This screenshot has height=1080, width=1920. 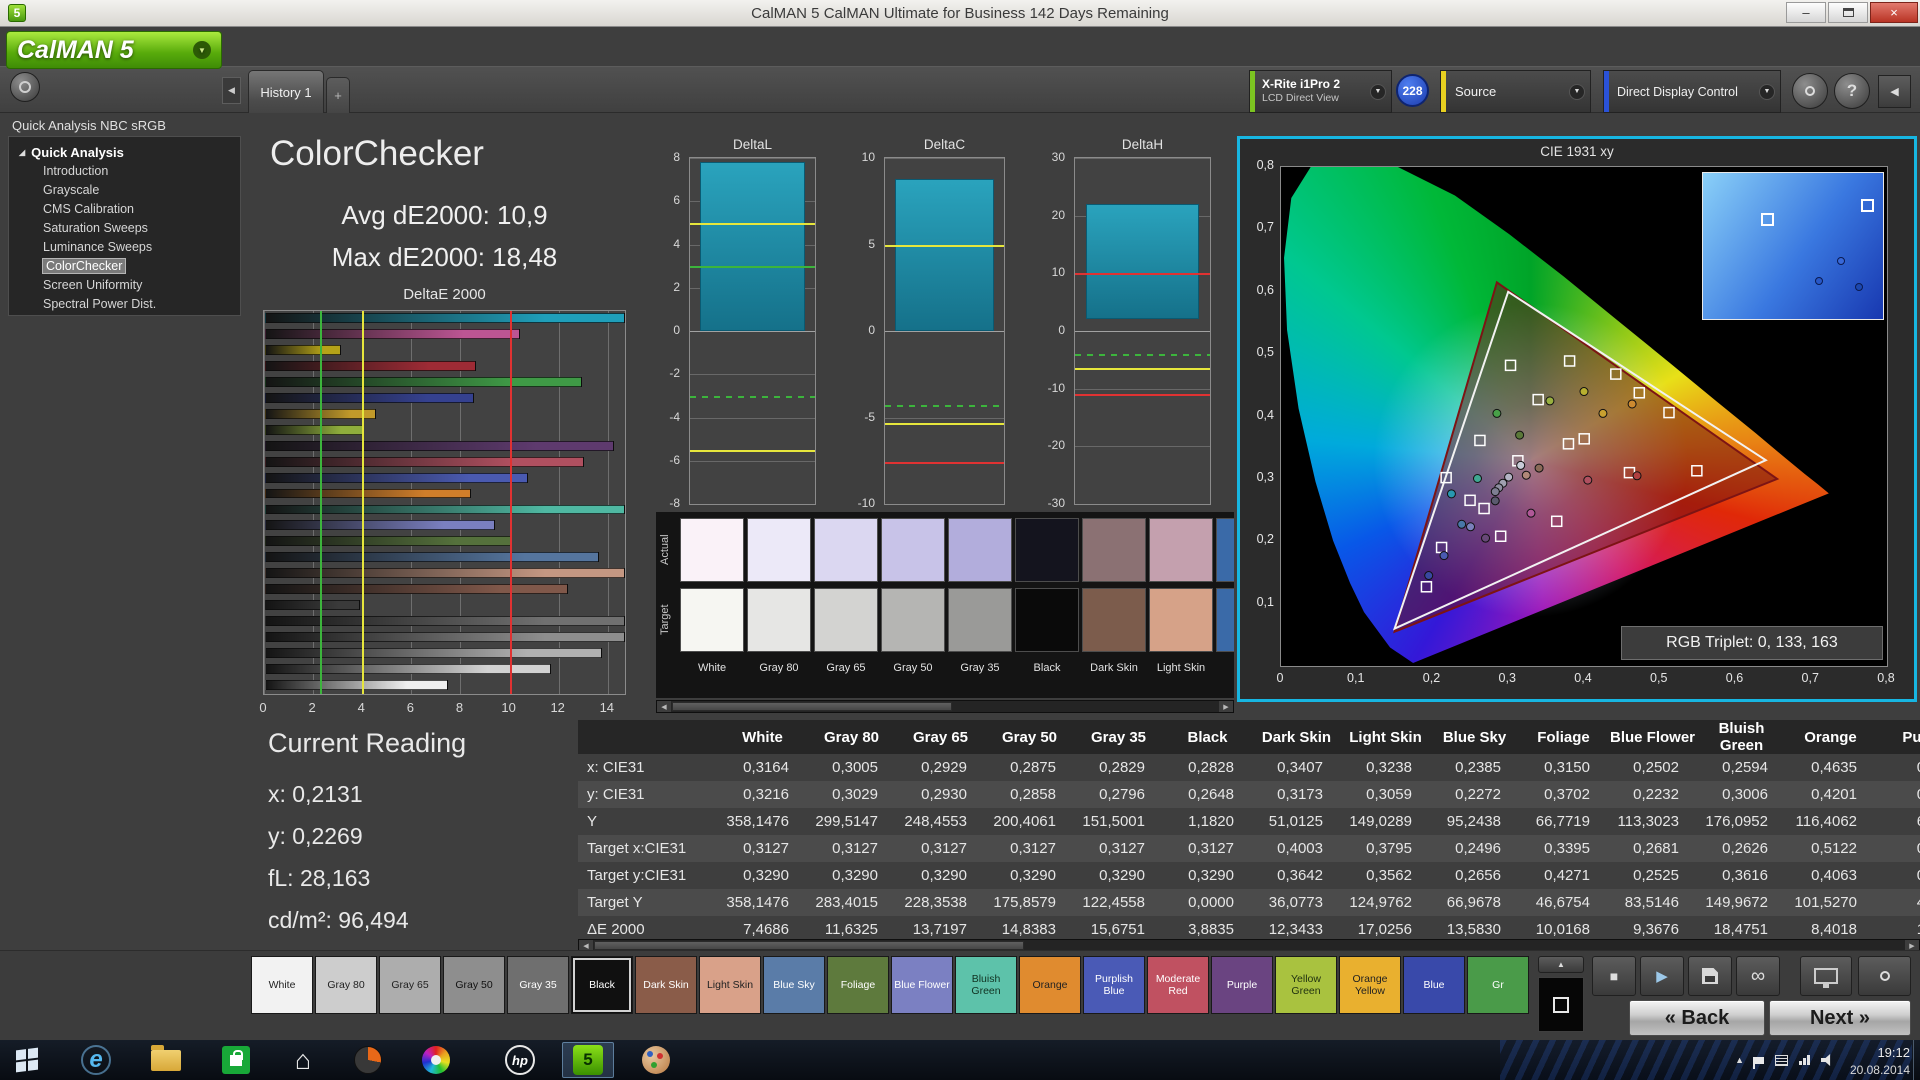 What do you see at coordinates (124, 247) in the screenshot?
I see `sidebar-item-luminance-sweeps: Luminance Sweeps` at bounding box center [124, 247].